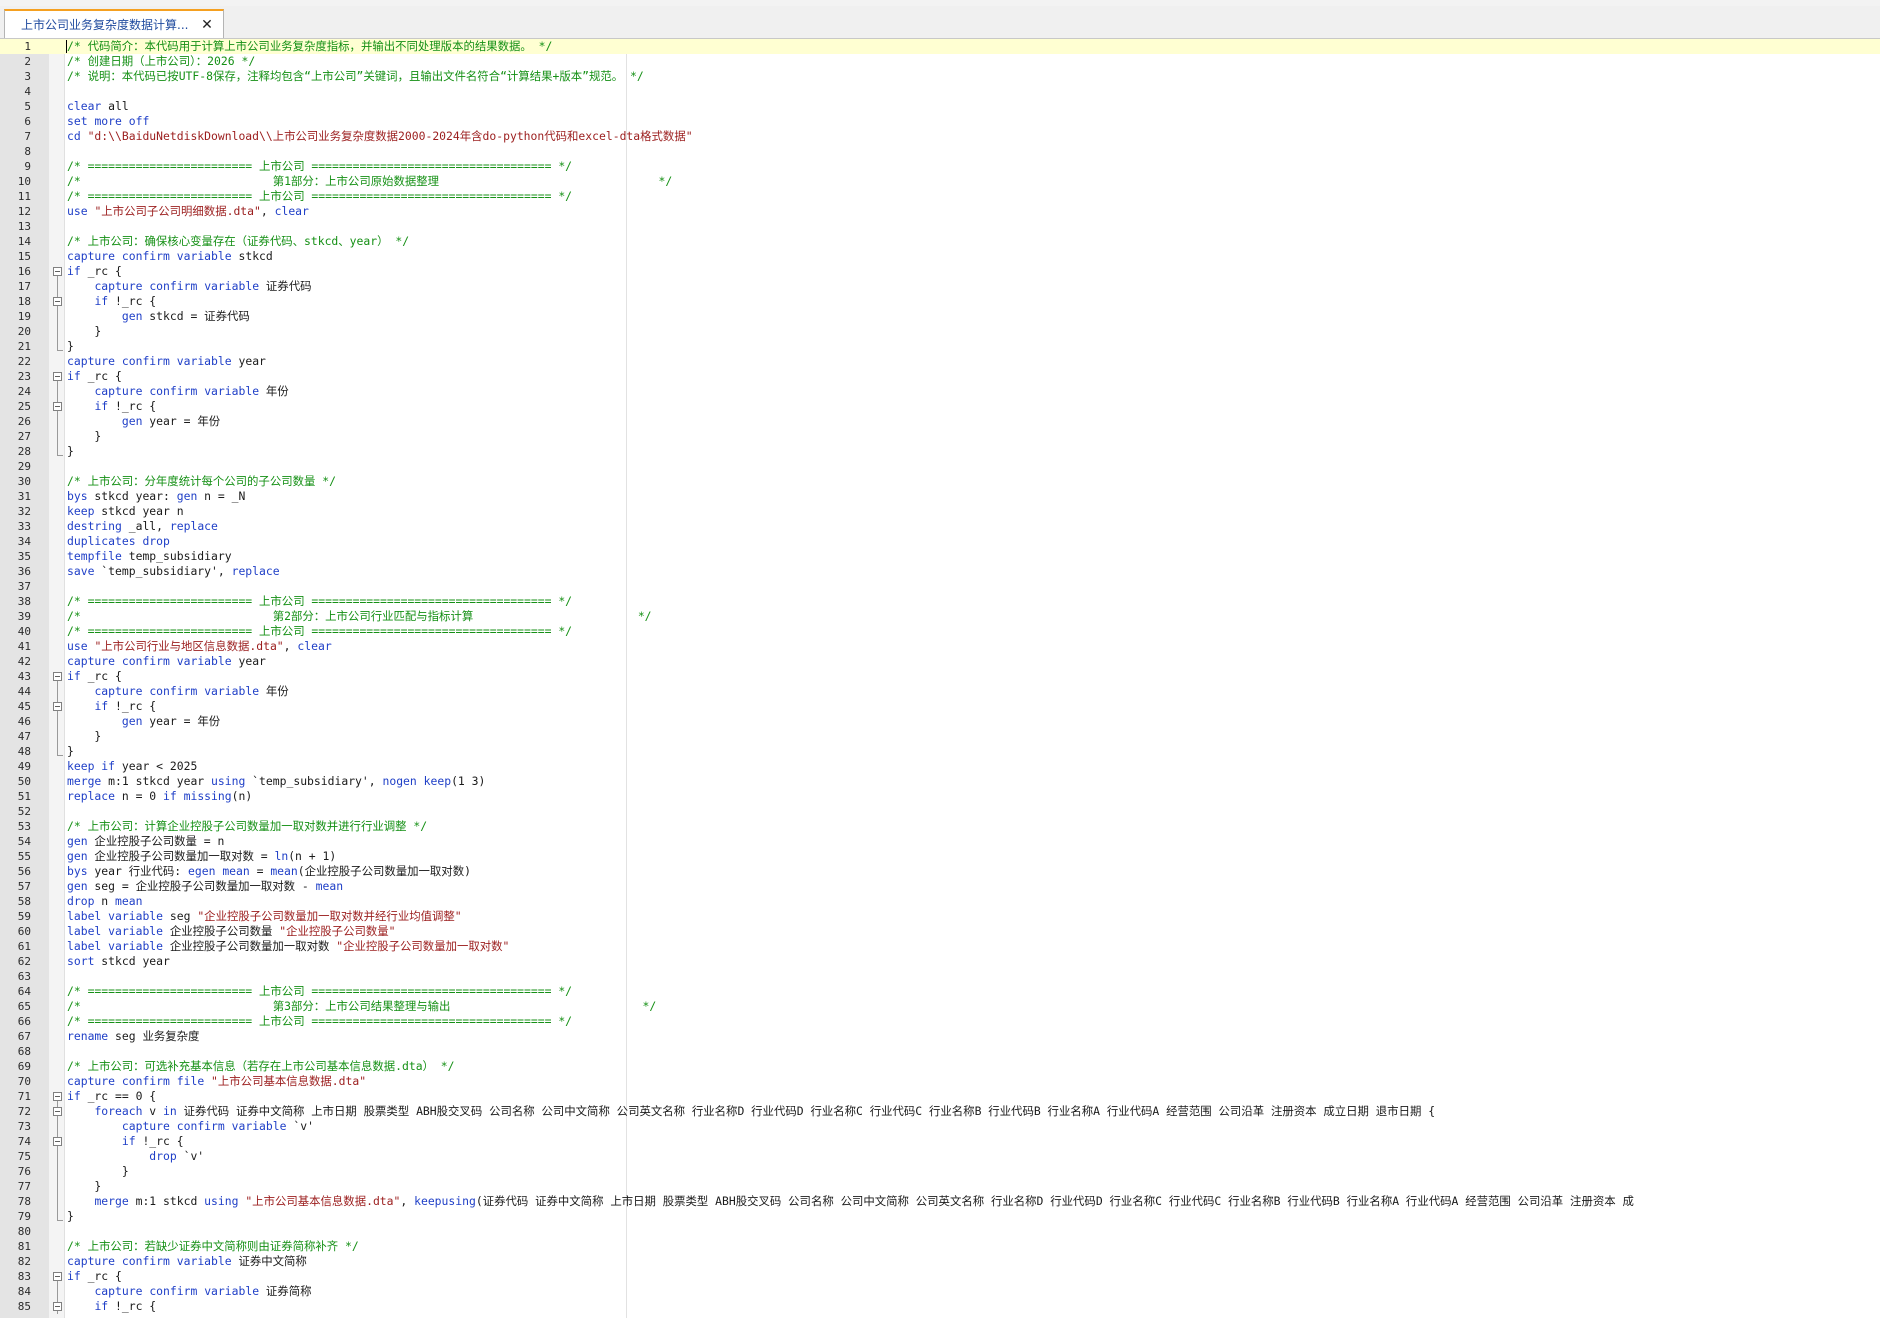 This screenshot has width=1880, height=1318. I want to click on code-line: 46 gen year = 年份, so click(940, 721).